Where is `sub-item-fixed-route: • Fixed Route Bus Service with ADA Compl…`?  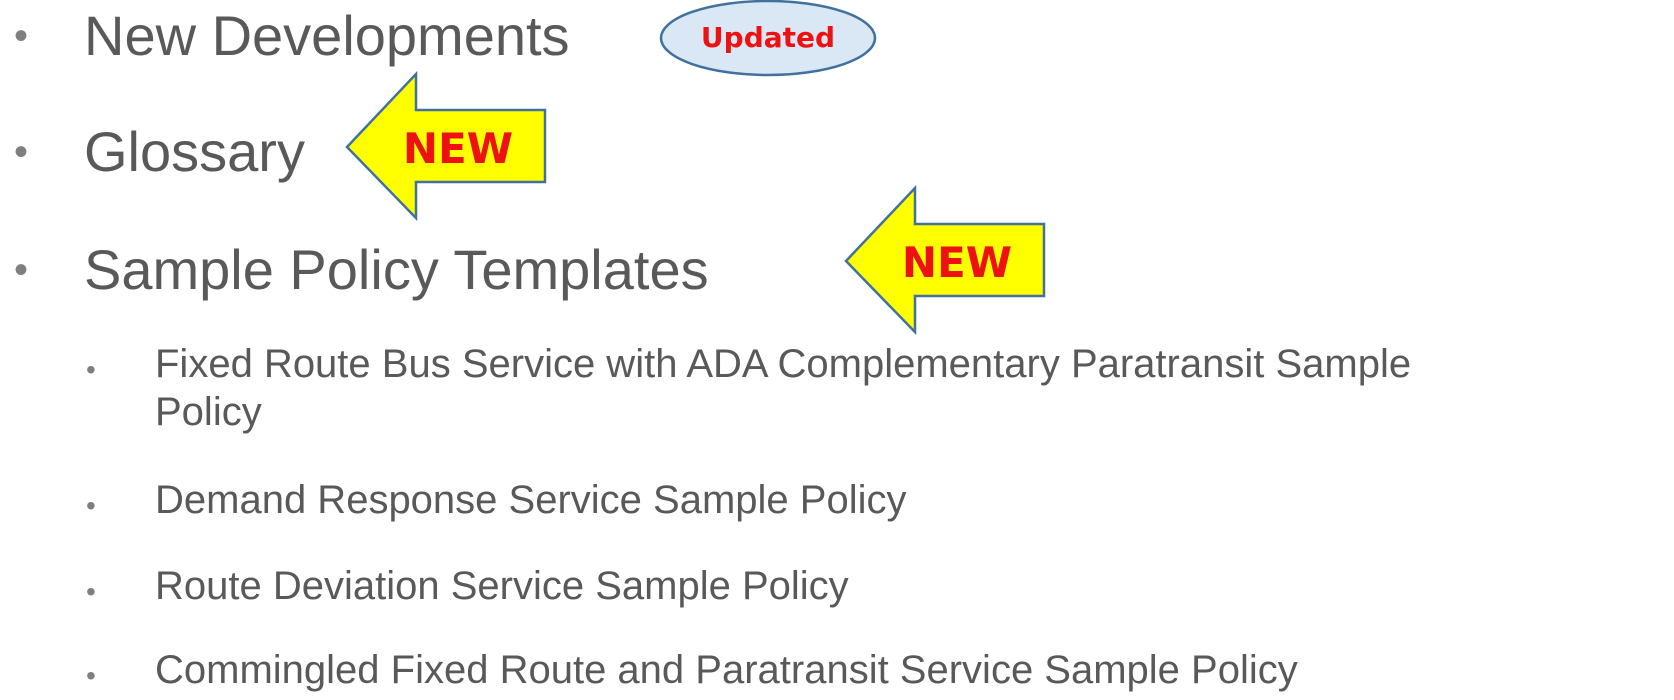
sub-item-fixed-route: • Fixed Route Bus Service with ADA Compl… is located at coordinates (837, 388).